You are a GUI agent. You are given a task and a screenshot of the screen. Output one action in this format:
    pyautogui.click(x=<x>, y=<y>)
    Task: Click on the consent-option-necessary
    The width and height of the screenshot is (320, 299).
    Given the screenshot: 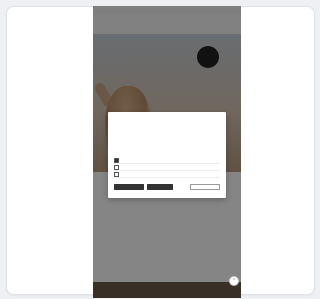 What is the action you would take?
    pyautogui.click(x=167, y=160)
    